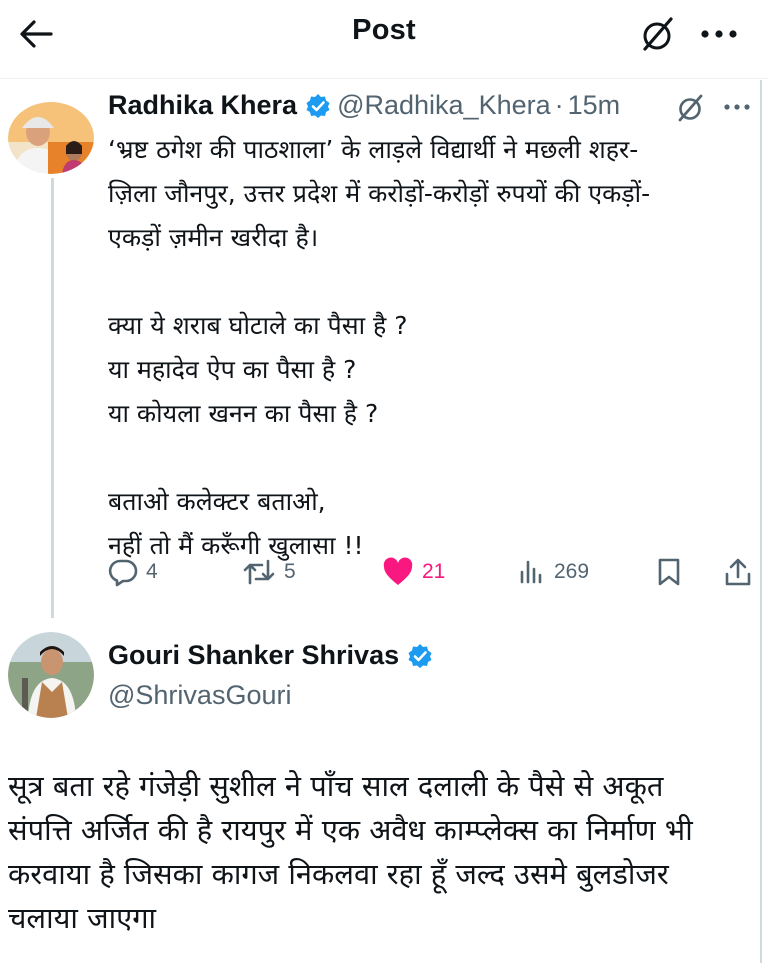 This screenshot has width=768, height=963. I want to click on reply-author-name: Gouri Shanker Shrivas, so click(253, 655).